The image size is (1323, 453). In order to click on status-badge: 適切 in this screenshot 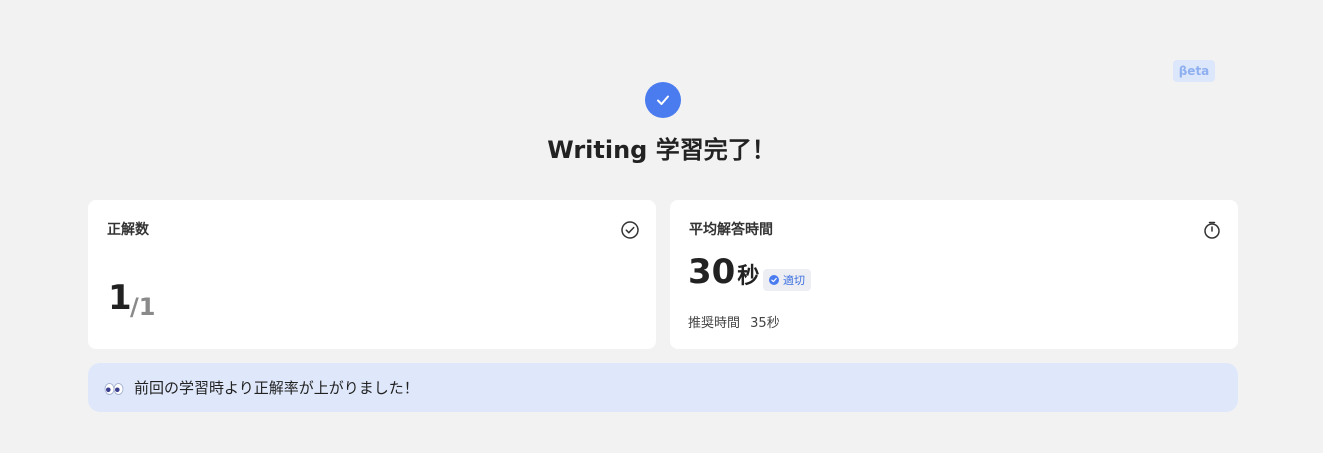, I will do `click(787, 280)`.